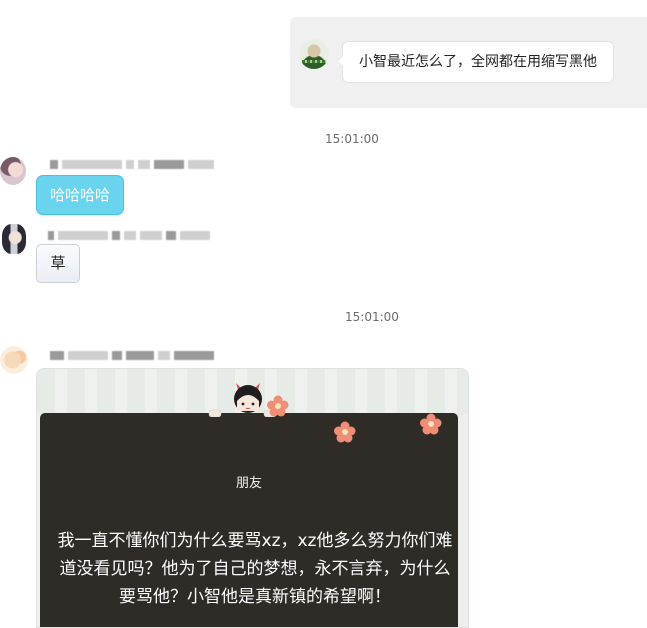  What do you see at coordinates (58, 263) in the screenshot?
I see `message-bubble: 草` at bounding box center [58, 263].